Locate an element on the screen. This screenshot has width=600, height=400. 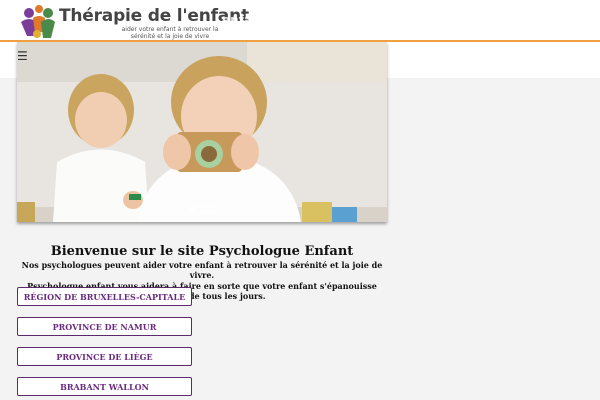
region-button-liege: PROVINCE DE LIÈGE is located at coordinates (104, 356).